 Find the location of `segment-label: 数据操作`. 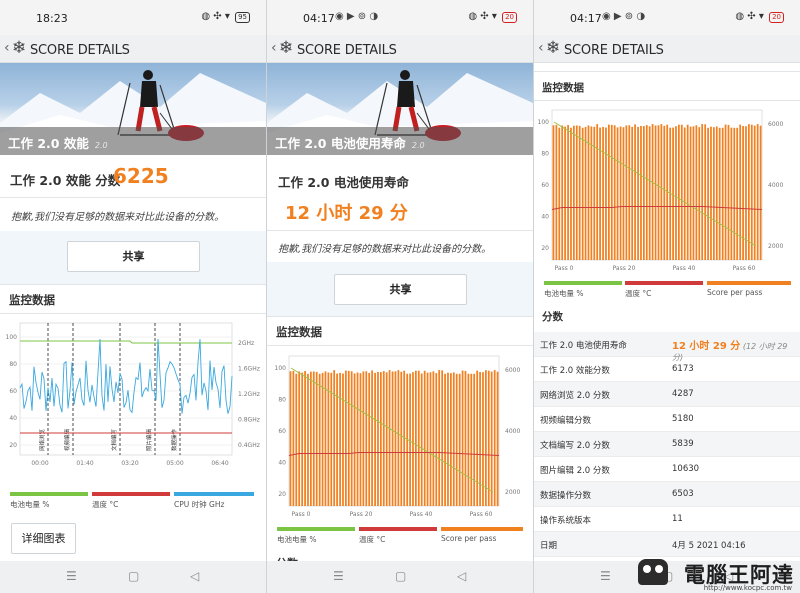

segment-label: 数据操作 is located at coordinates (174, 439).